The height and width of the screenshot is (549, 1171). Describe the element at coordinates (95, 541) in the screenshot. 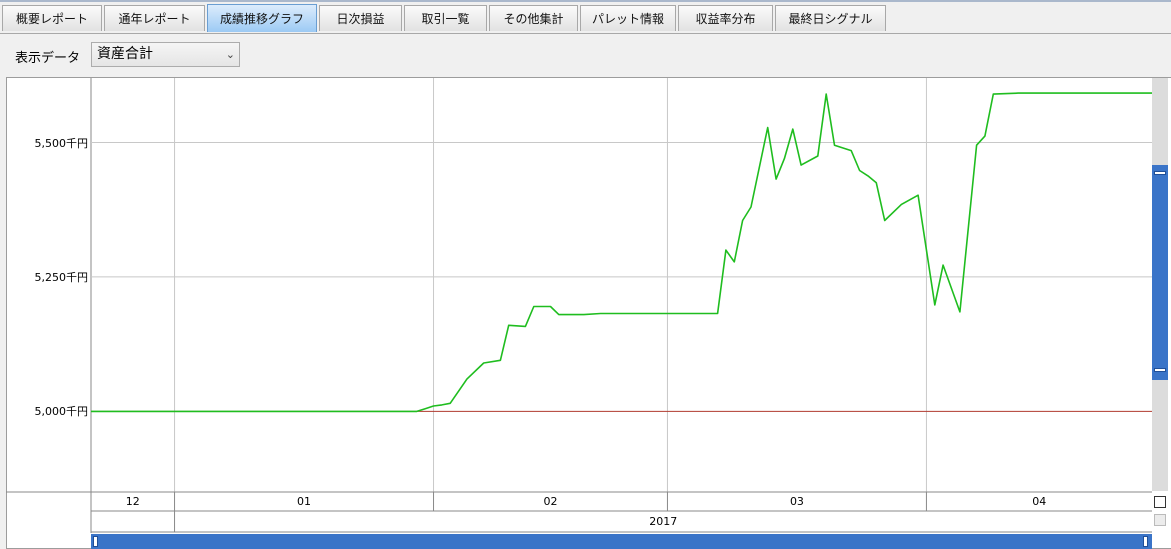

I see `horizontal-scroll-left-handle` at that location.